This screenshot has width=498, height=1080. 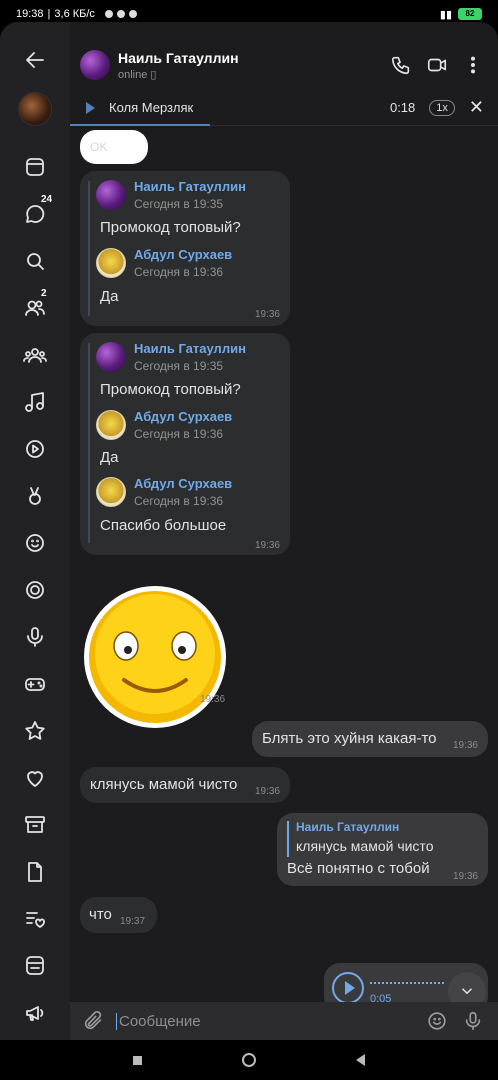 I want to click on paperclip-icon, so click(x=93, y=1021).